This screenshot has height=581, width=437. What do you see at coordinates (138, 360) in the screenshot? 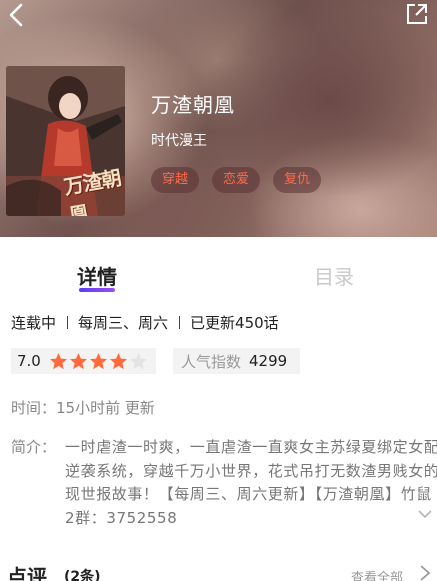
I see `star-empty-icon` at bounding box center [138, 360].